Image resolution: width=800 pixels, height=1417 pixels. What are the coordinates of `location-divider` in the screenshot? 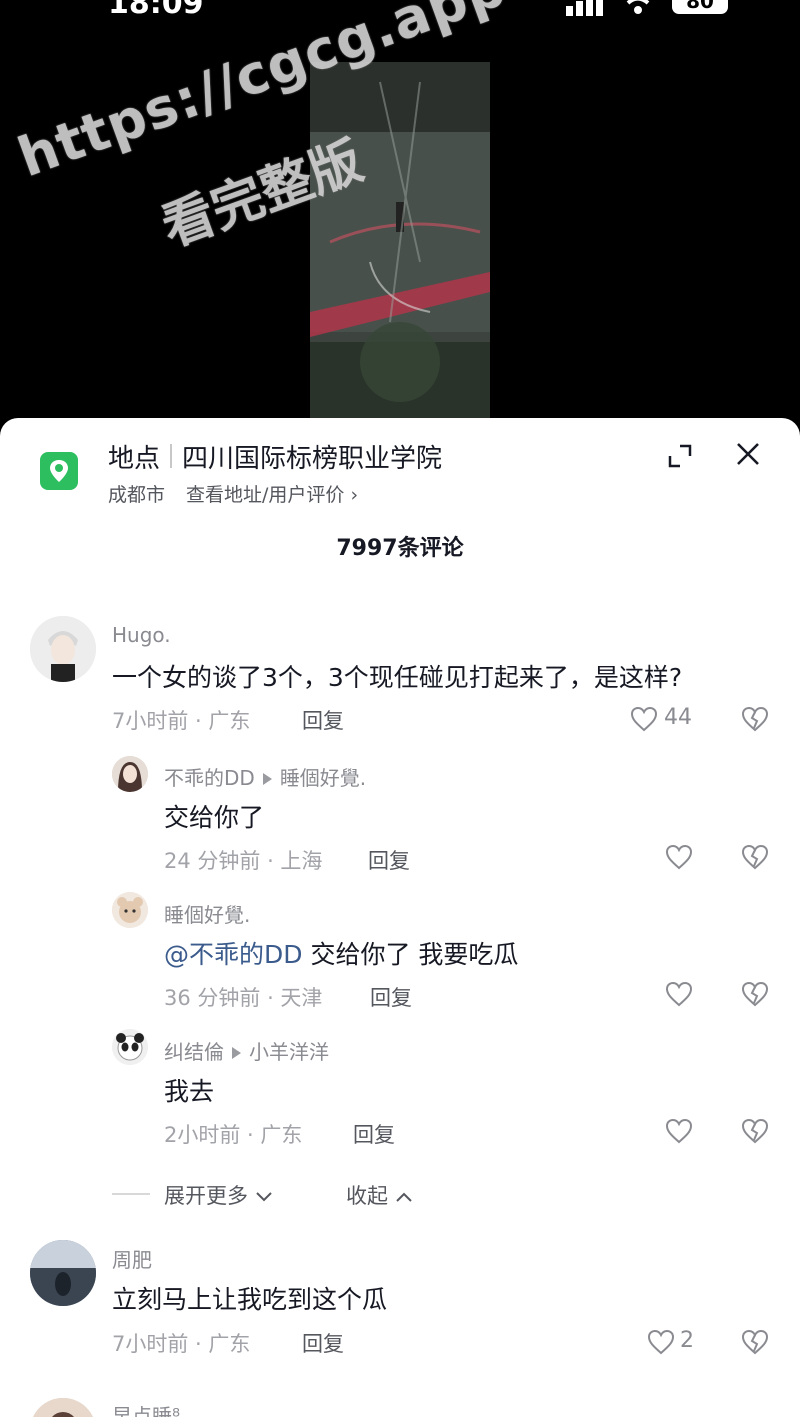 It's located at (171, 456).